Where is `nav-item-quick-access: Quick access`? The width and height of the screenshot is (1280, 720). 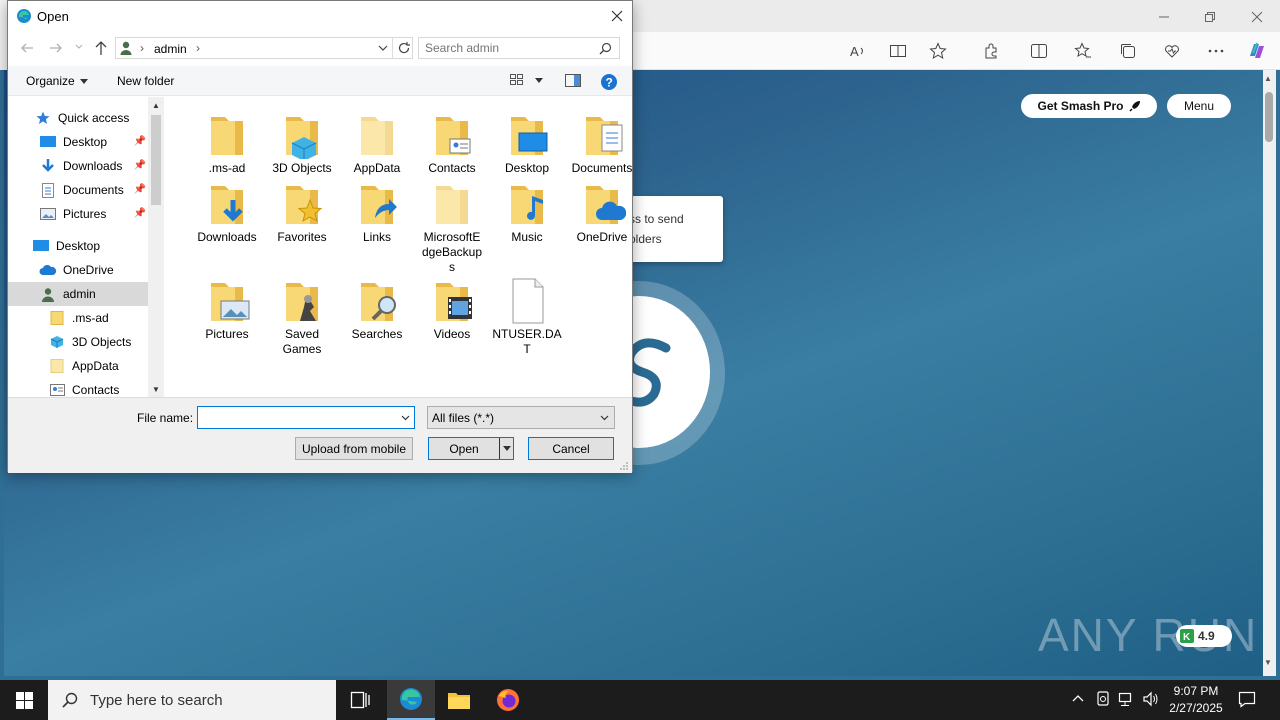 nav-item-quick-access: Quick access is located at coordinates (78, 118).